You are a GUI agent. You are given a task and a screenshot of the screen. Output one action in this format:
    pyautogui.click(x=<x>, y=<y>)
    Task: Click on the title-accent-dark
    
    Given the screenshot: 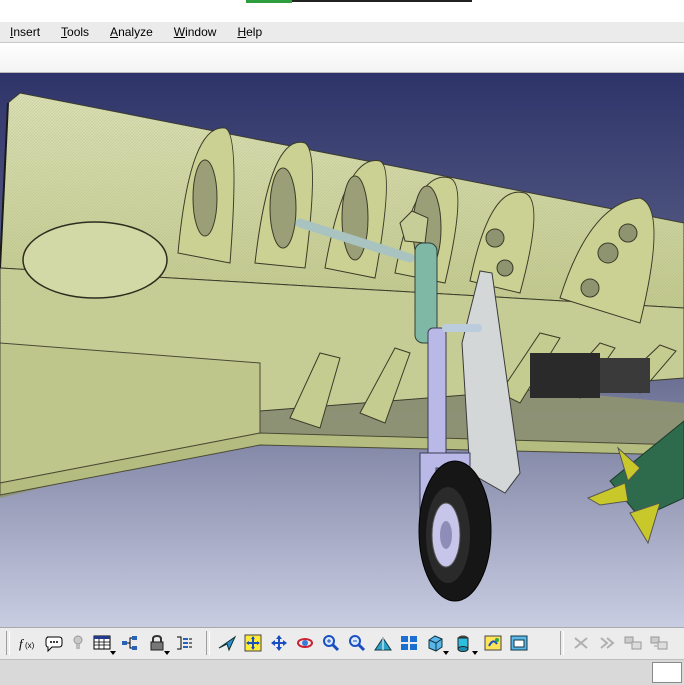 What is the action you would take?
    pyautogui.click(x=382, y=1)
    